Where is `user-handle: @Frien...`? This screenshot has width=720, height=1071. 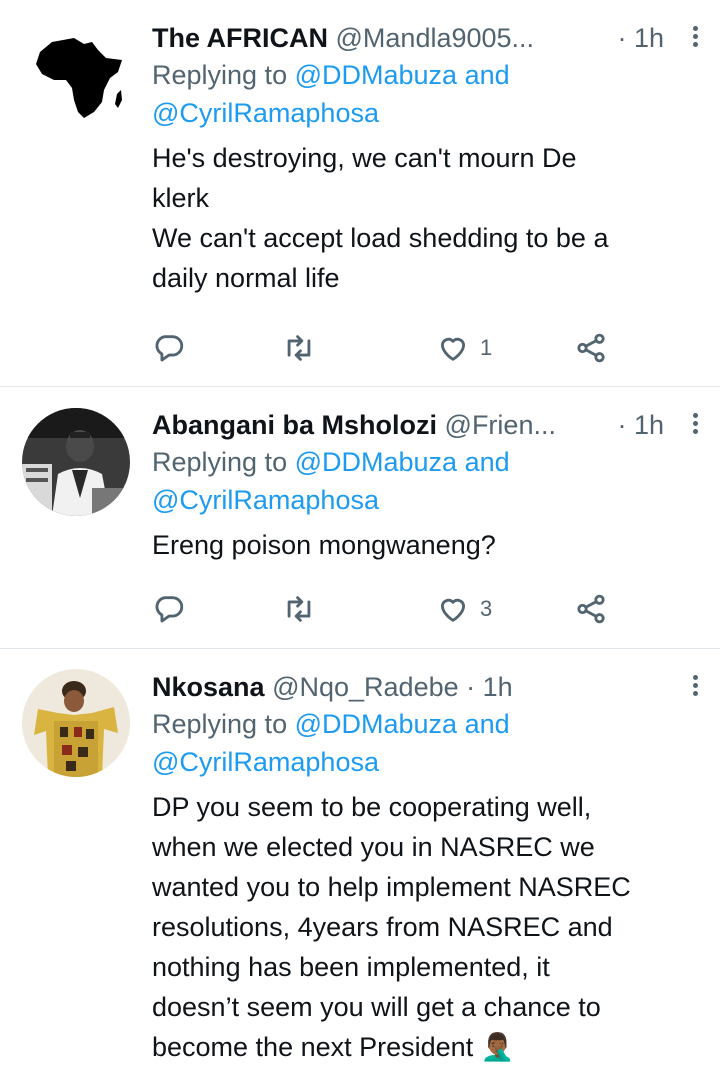
user-handle: @Frien... is located at coordinates (500, 425).